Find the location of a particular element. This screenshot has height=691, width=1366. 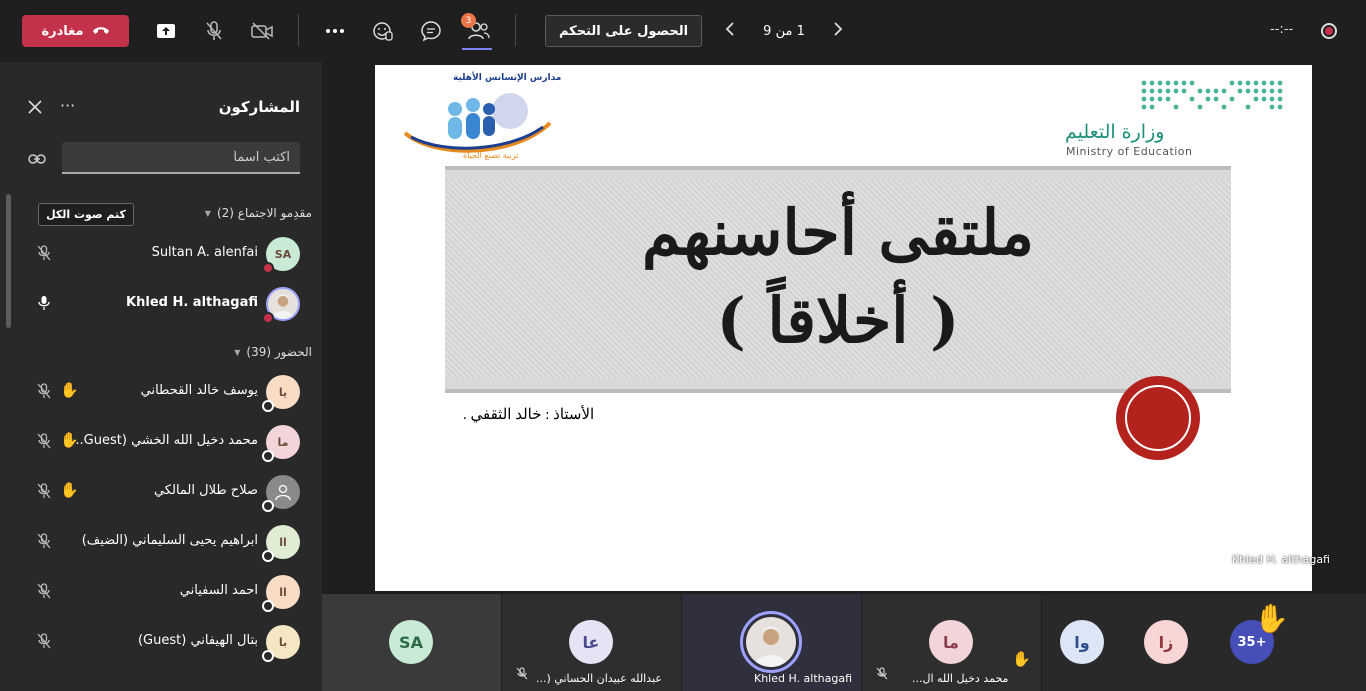

leave-label: مغادرة is located at coordinates (62, 31).